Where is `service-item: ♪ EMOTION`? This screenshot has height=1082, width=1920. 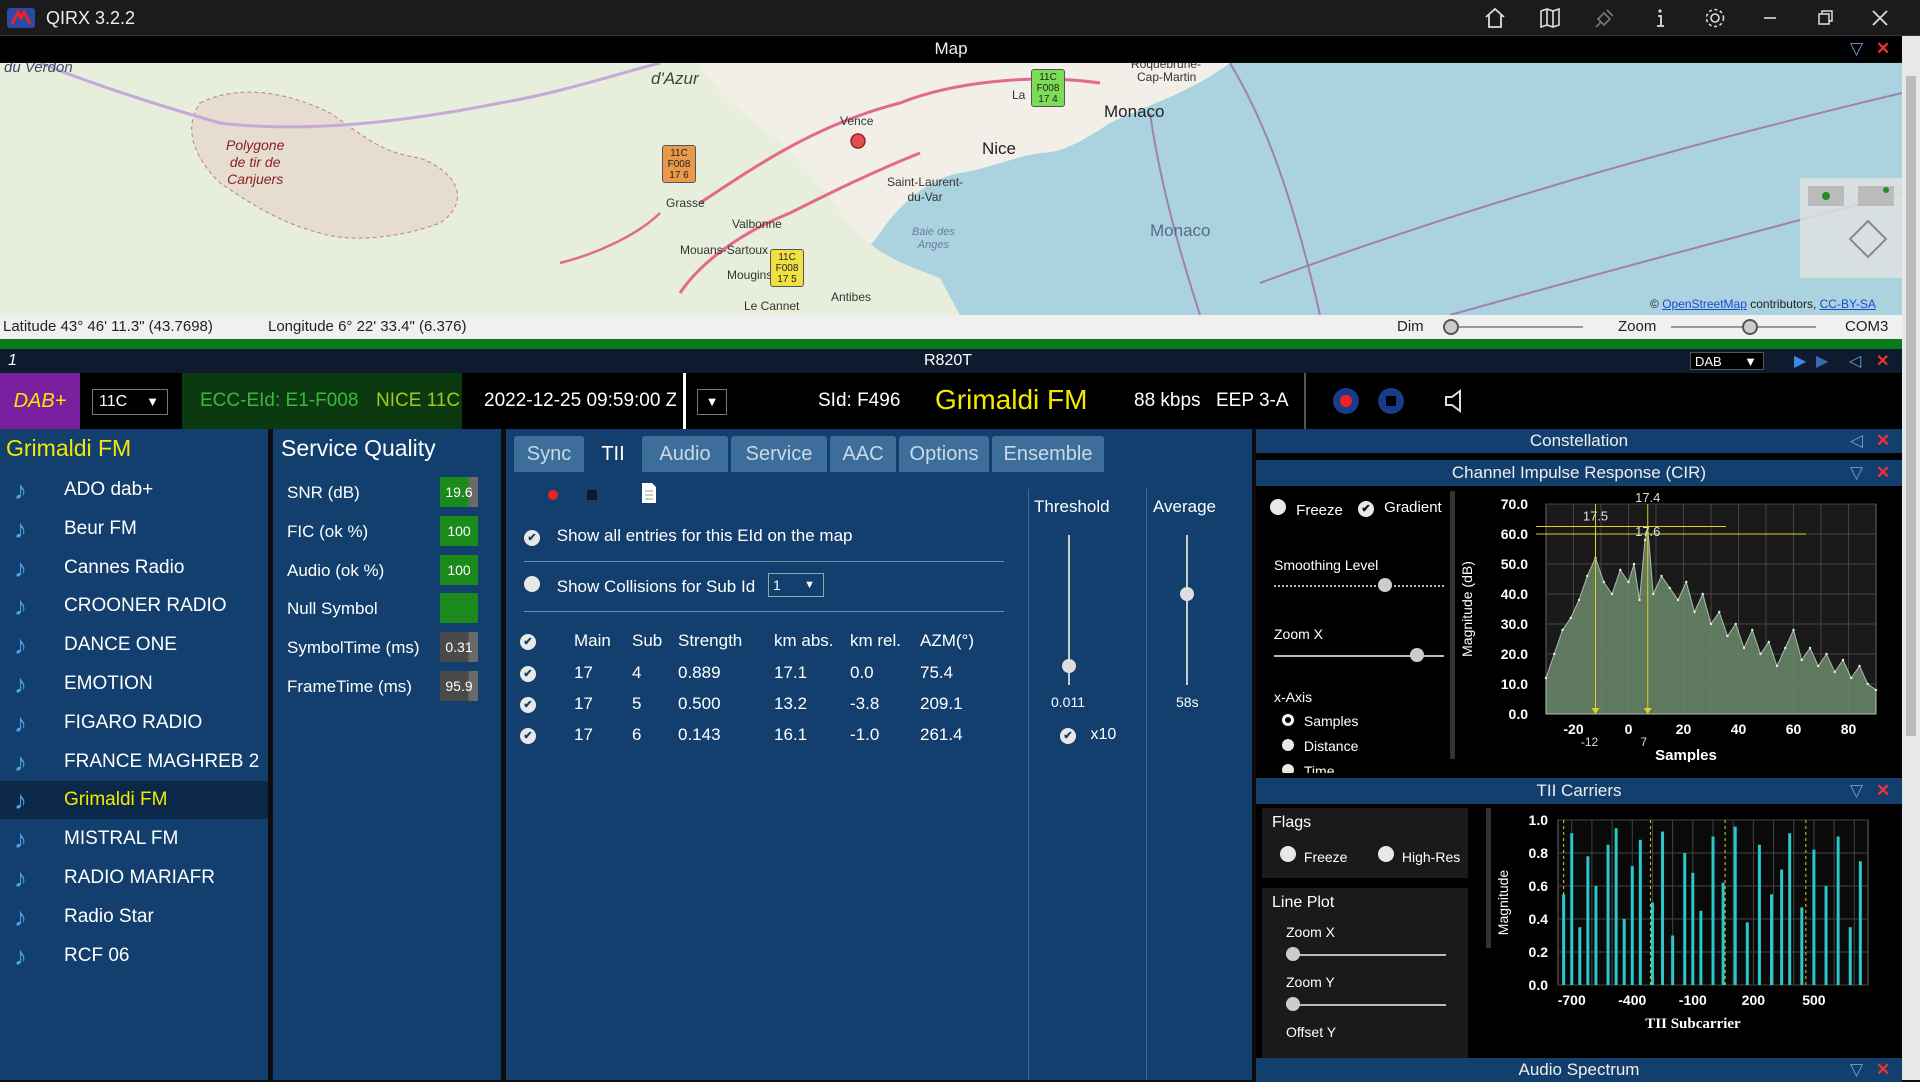 service-item: ♪ EMOTION is located at coordinates (134, 684).